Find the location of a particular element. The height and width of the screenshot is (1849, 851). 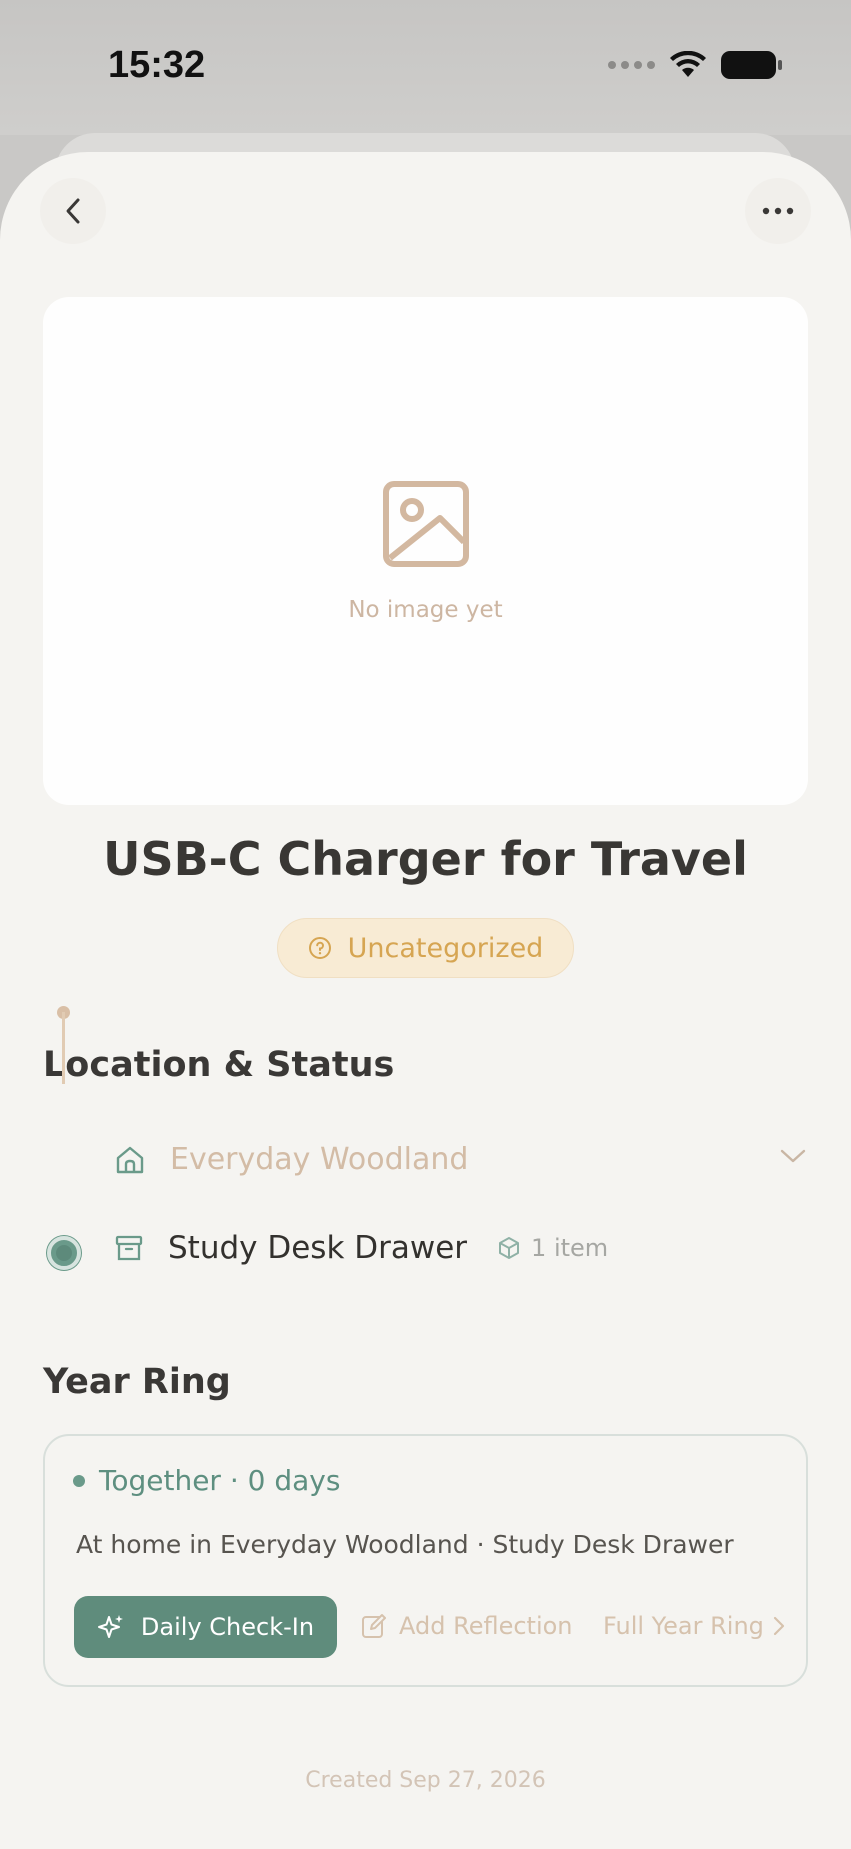

sparkle-icon is located at coordinates (110, 1626).